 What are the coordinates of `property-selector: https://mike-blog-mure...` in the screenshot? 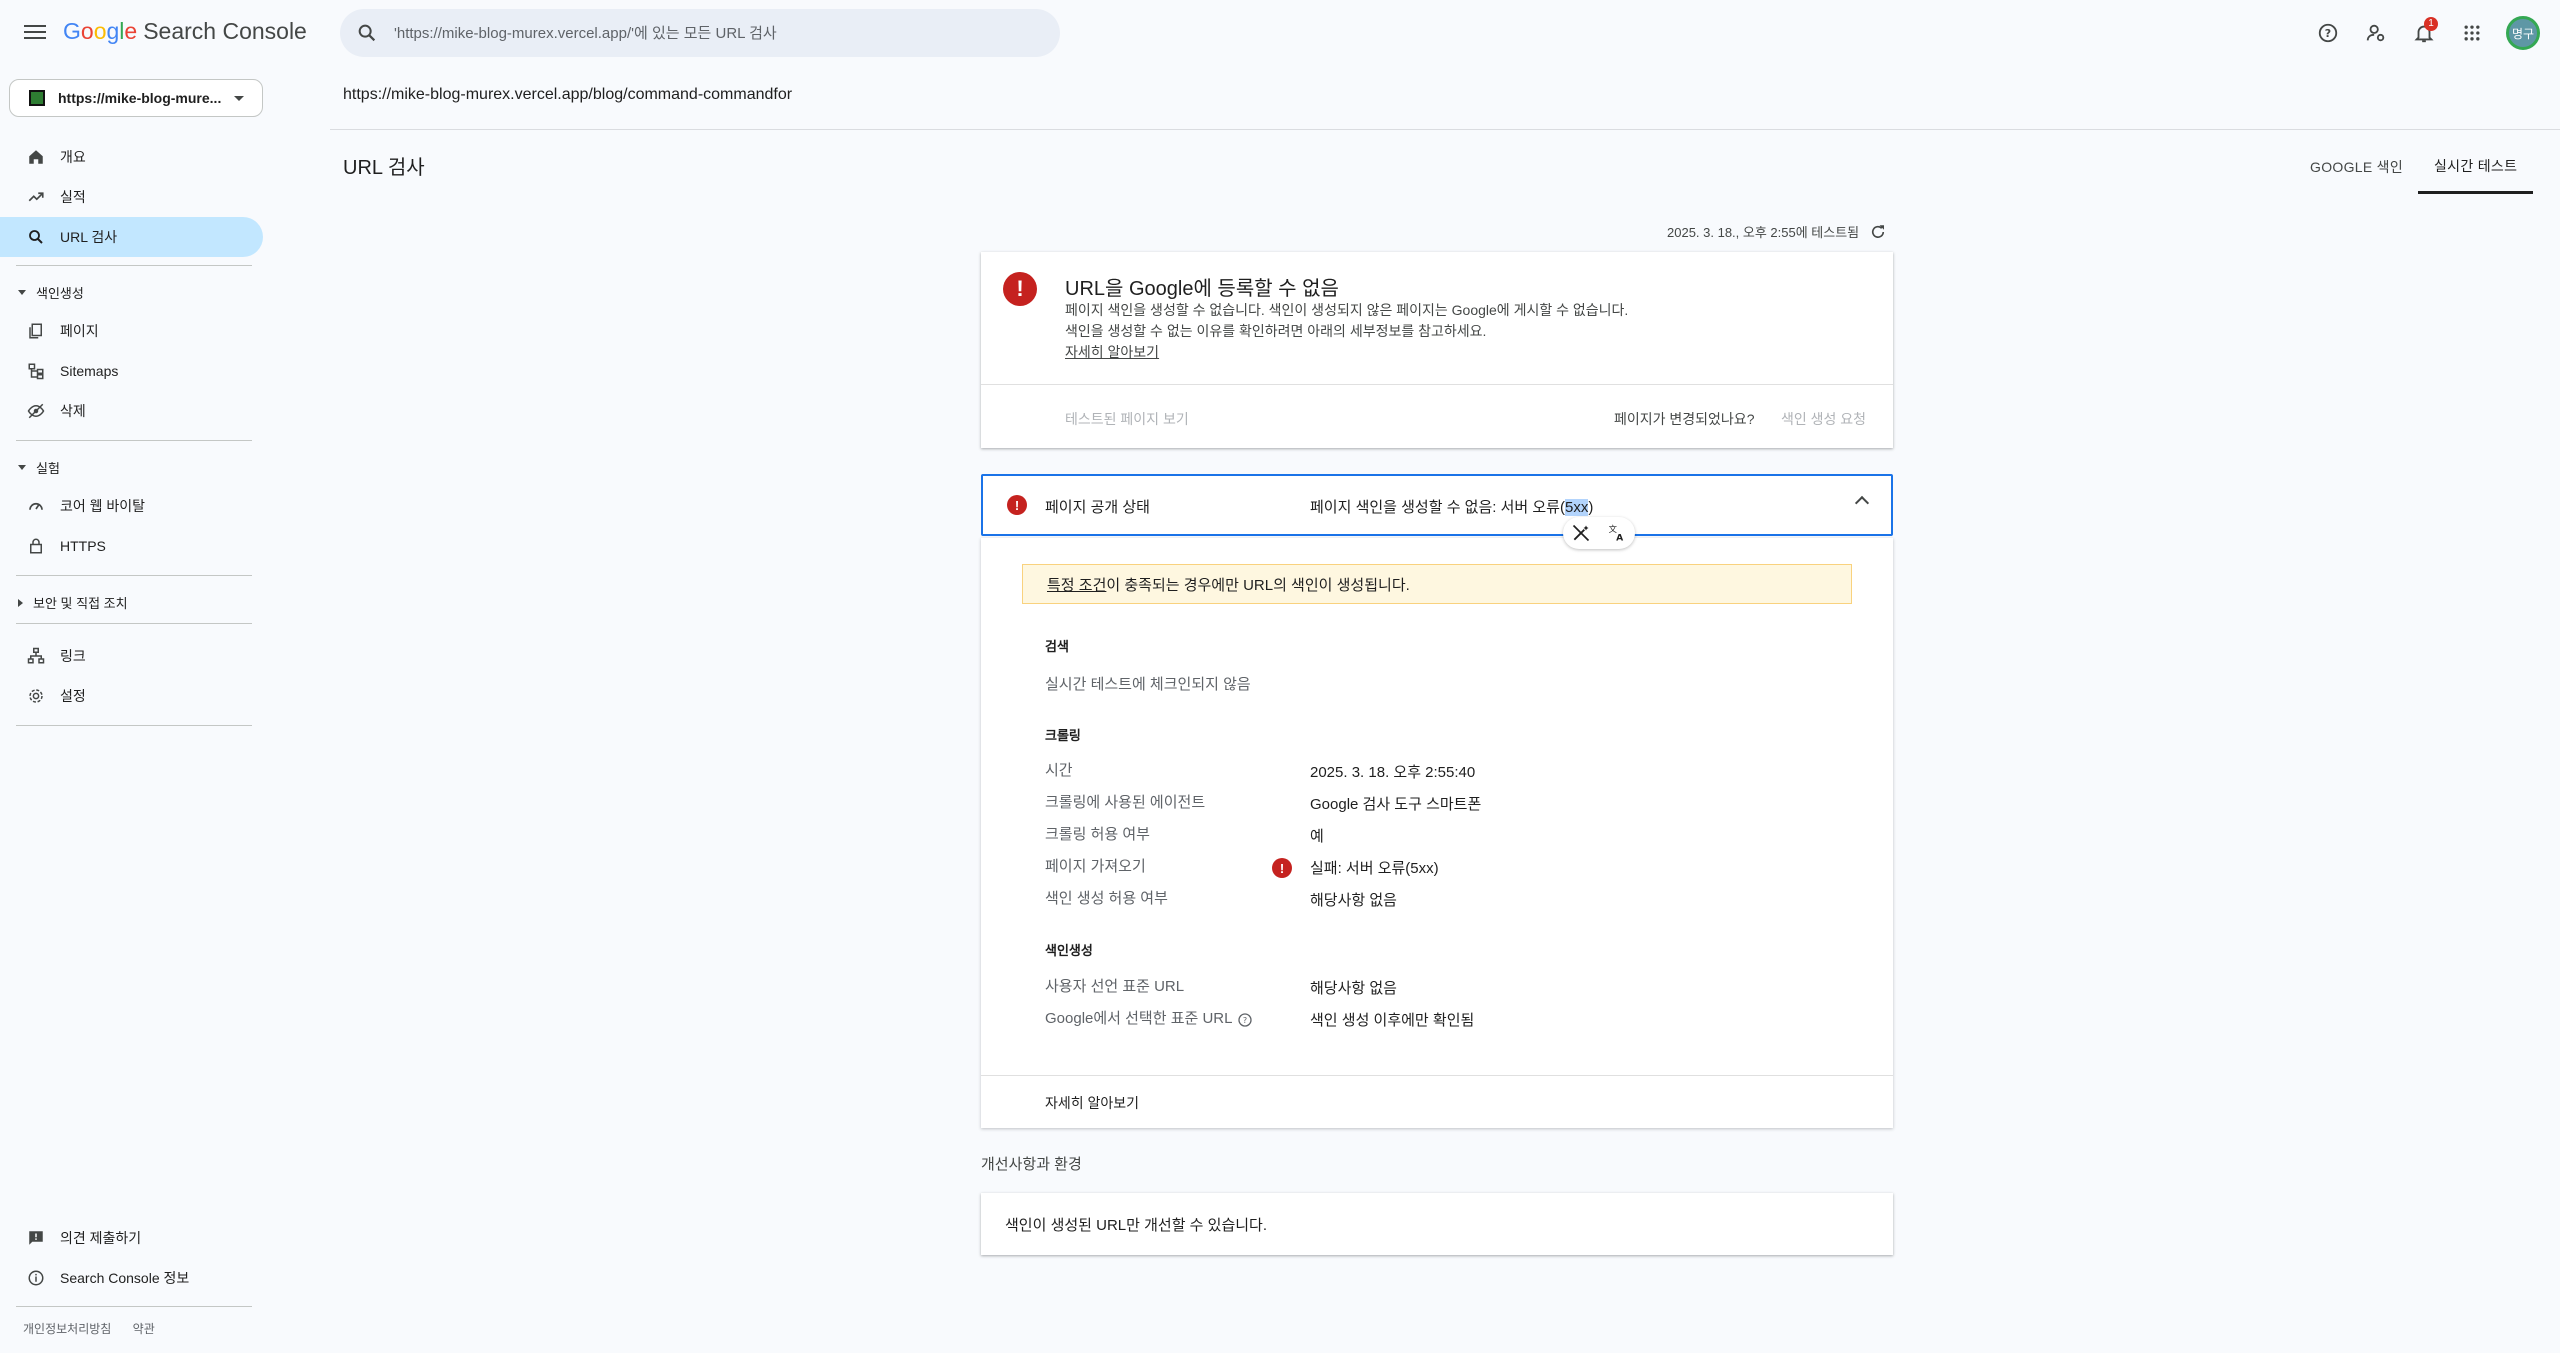 It's located at (136, 98).